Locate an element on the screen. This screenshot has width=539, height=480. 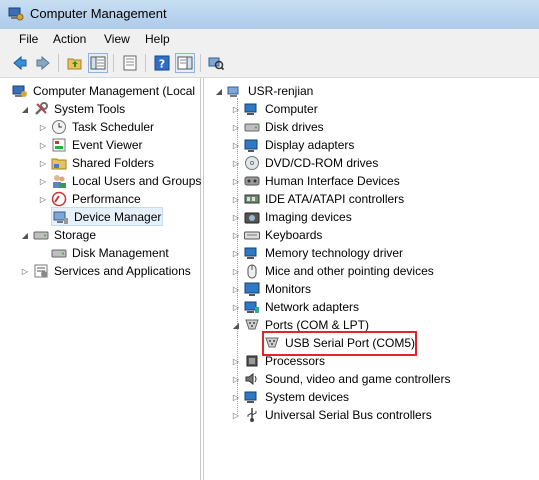
tree-label: DVD/CD-ROM drives is located at coordinates (322, 163).